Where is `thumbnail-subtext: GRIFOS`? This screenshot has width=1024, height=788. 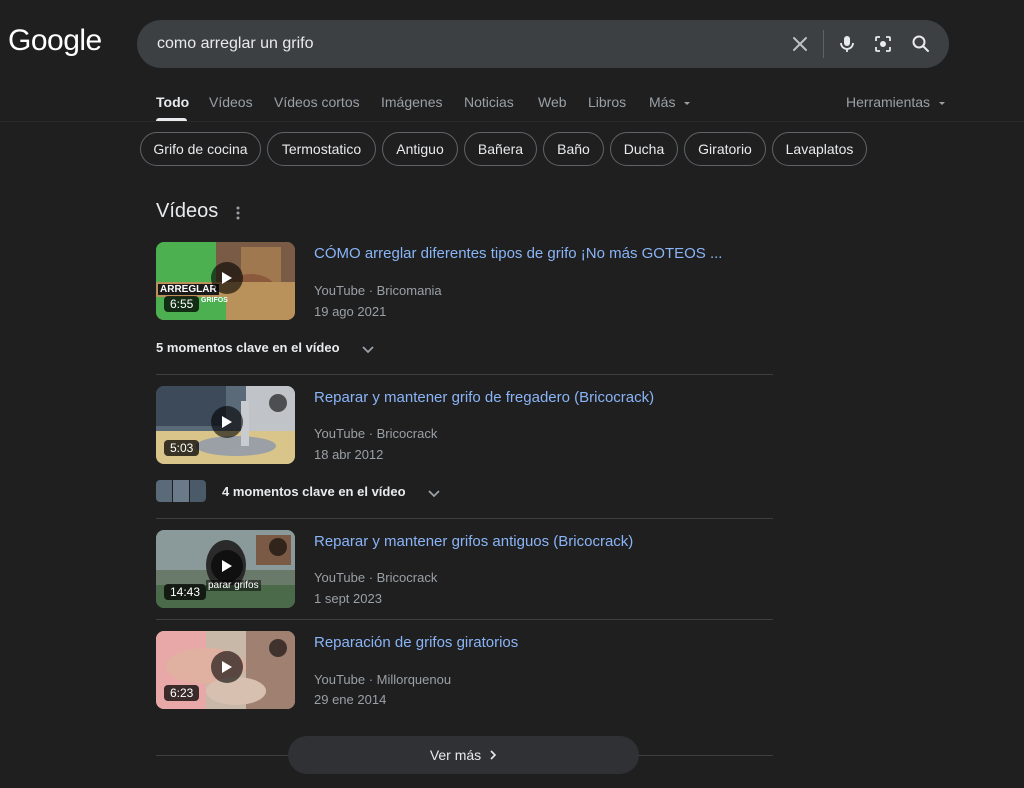
thumbnail-subtext: GRIFOS is located at coordinates (214, 300).